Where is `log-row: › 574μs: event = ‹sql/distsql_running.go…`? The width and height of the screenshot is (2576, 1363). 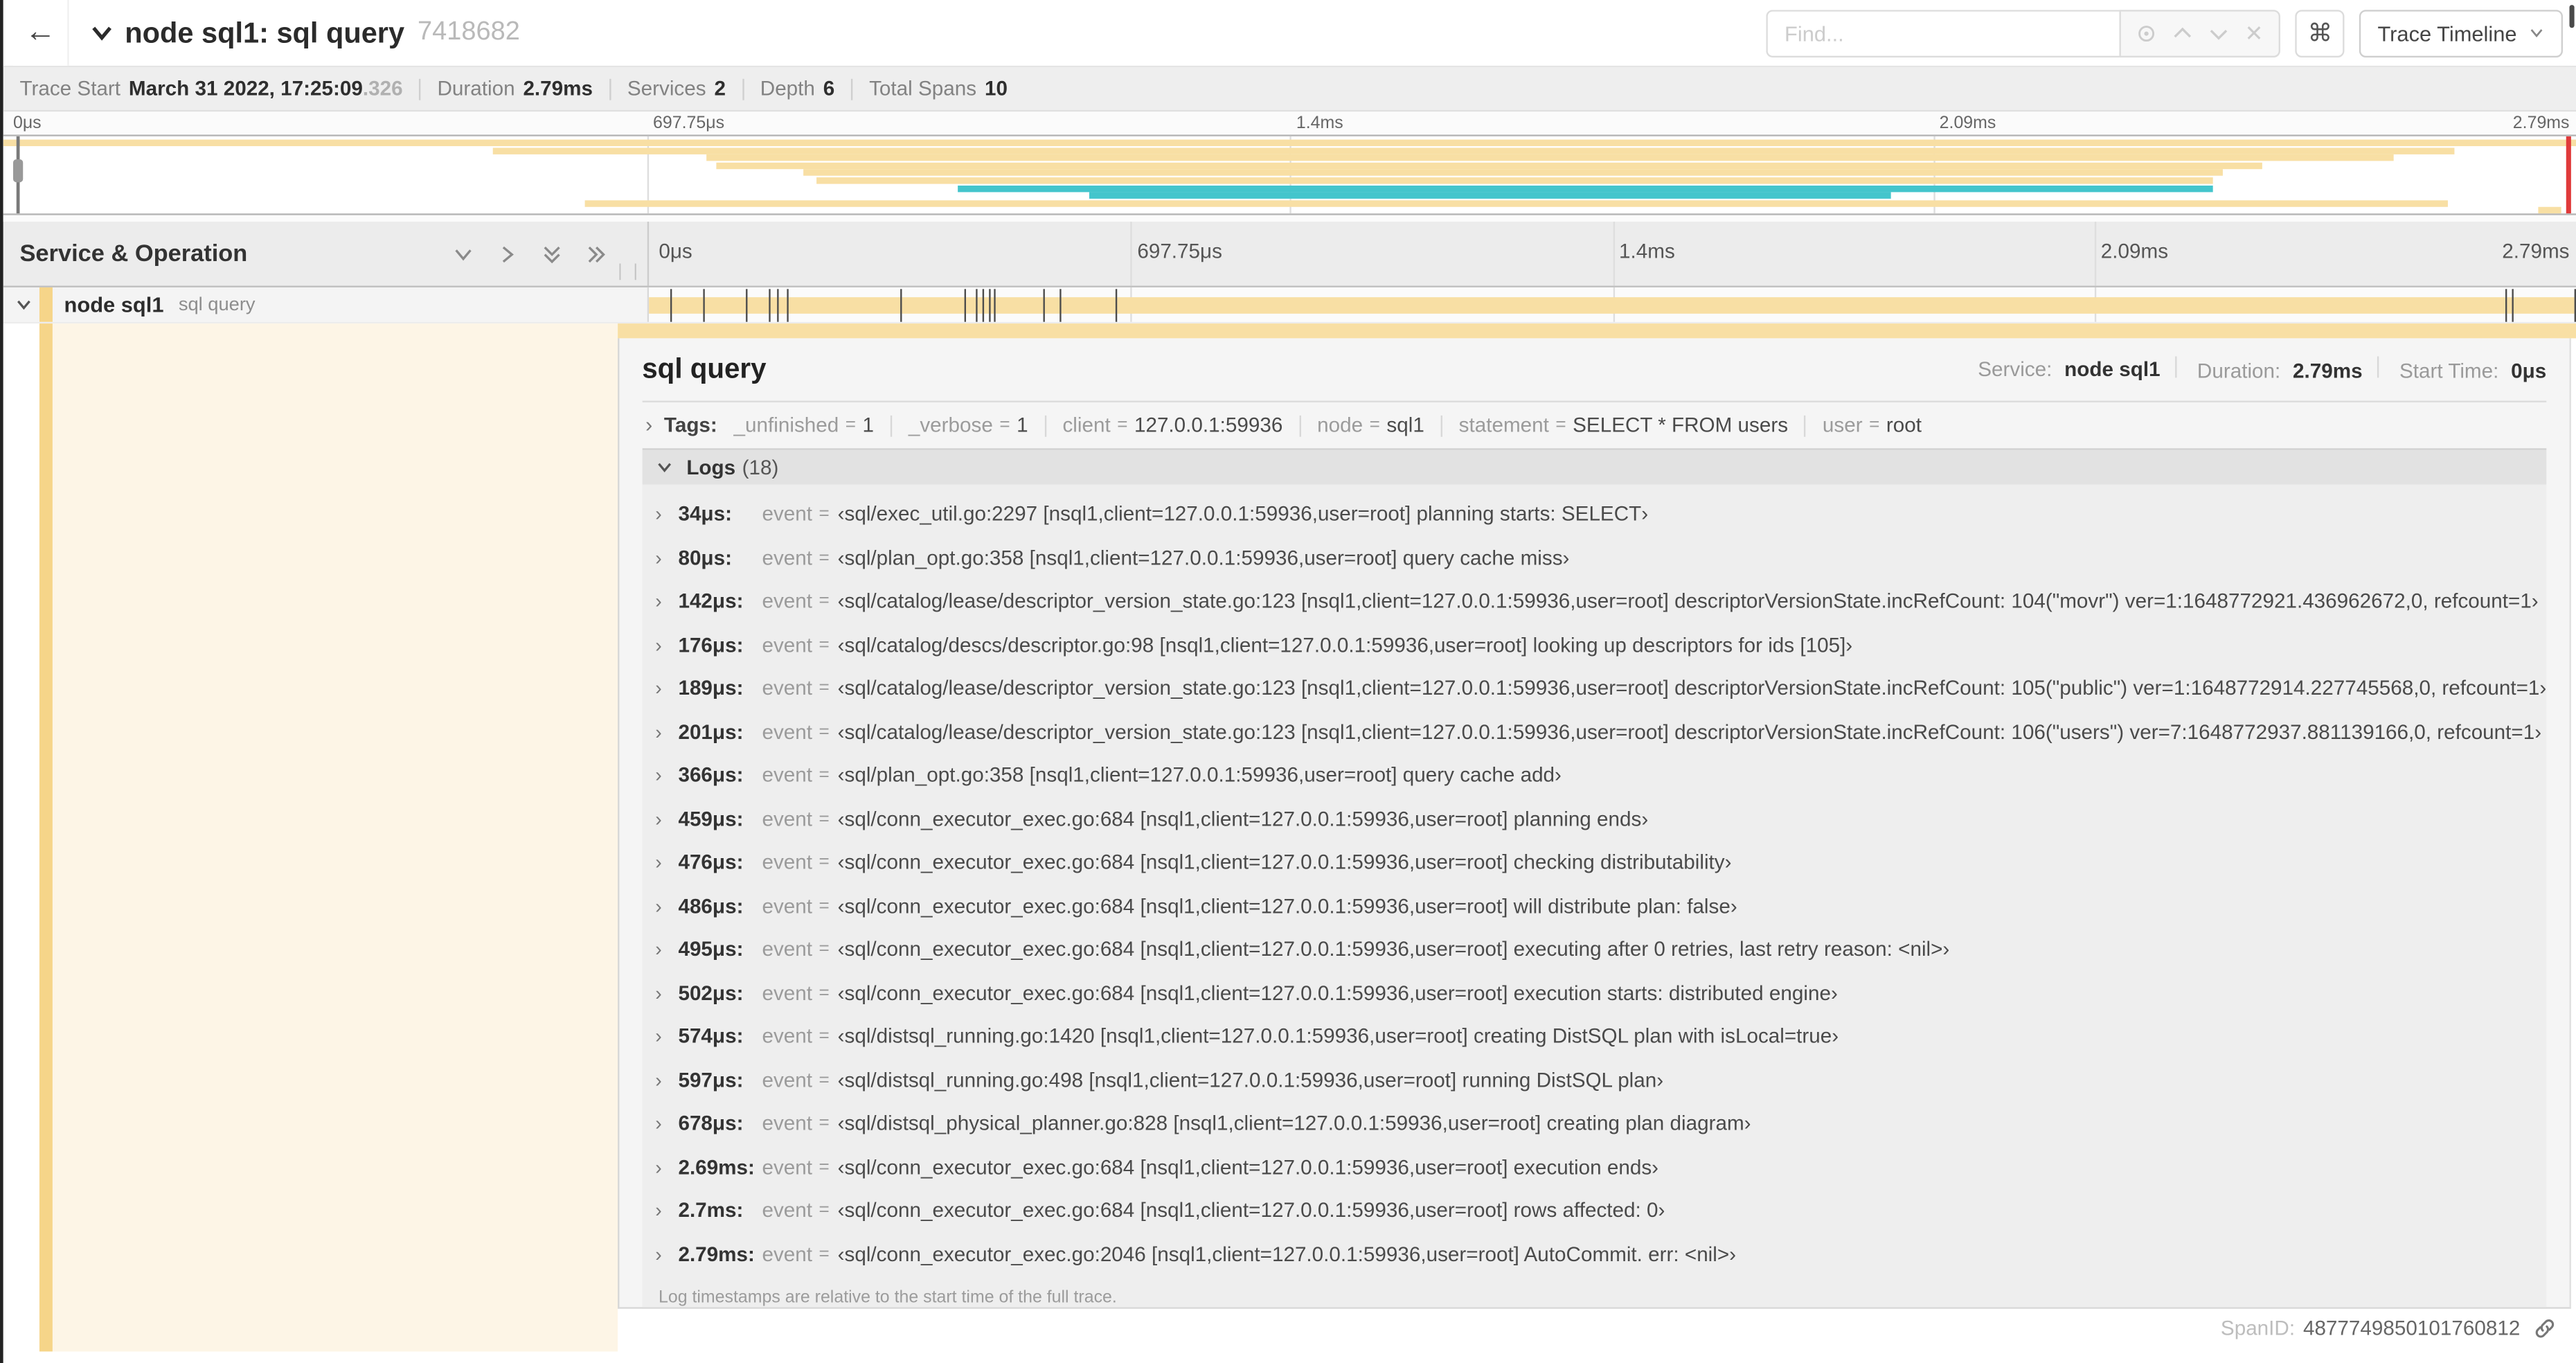 log-row: › 574μs: event = ‹sql/distsql_running.go… is located at coordinates (1600, 1036).